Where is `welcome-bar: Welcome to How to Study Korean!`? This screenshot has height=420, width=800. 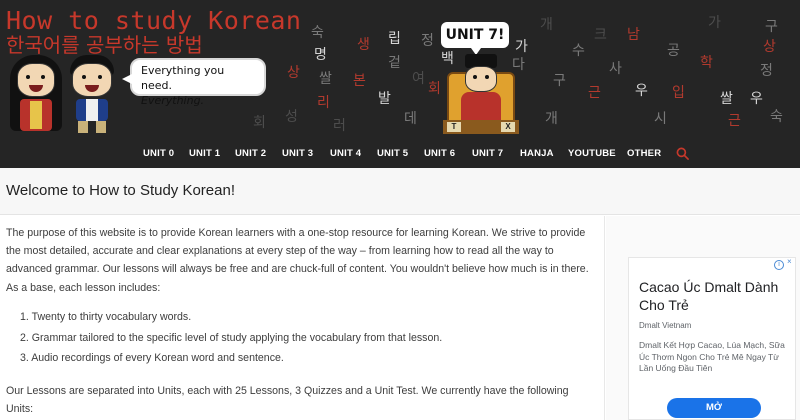
welcome-bar: Welcome to How to Study Korean! is located at coordinates (400, 191).